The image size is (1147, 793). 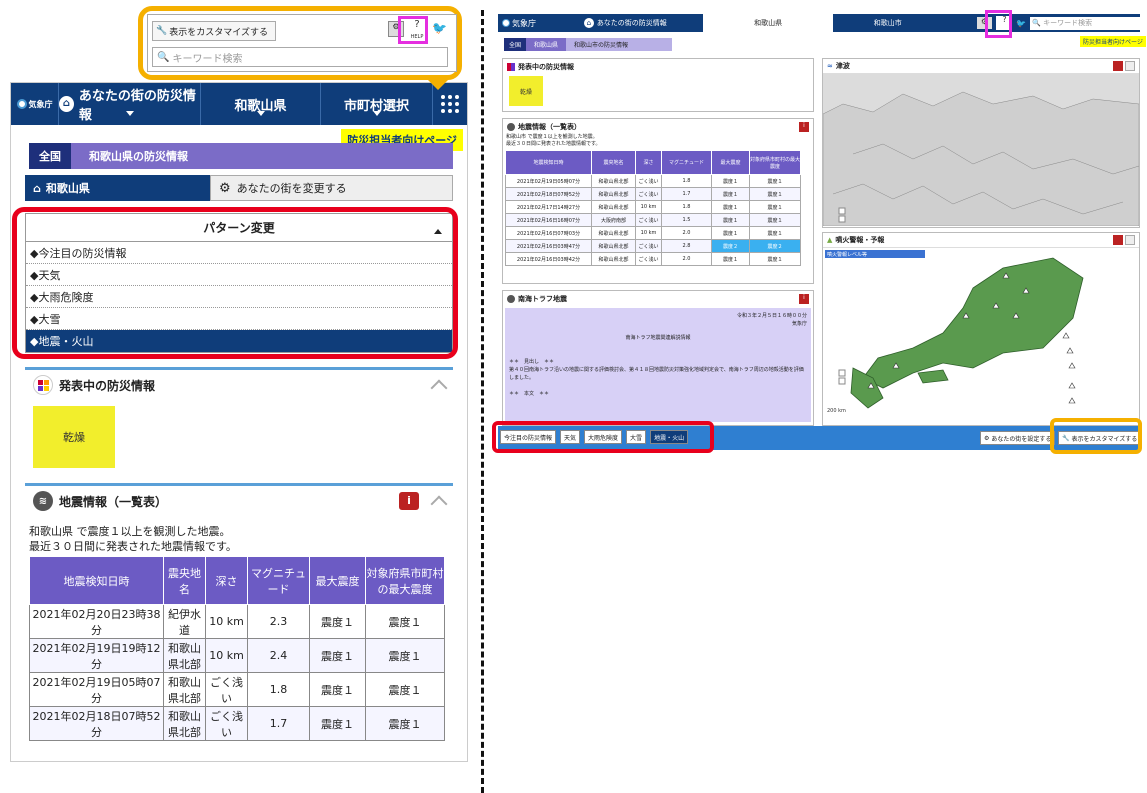 I want to click on table-row: 2021年02月19日19時12分 和歌山県北部 10 km 2.4 震度１ 震度１, so click(x=237, y=655).